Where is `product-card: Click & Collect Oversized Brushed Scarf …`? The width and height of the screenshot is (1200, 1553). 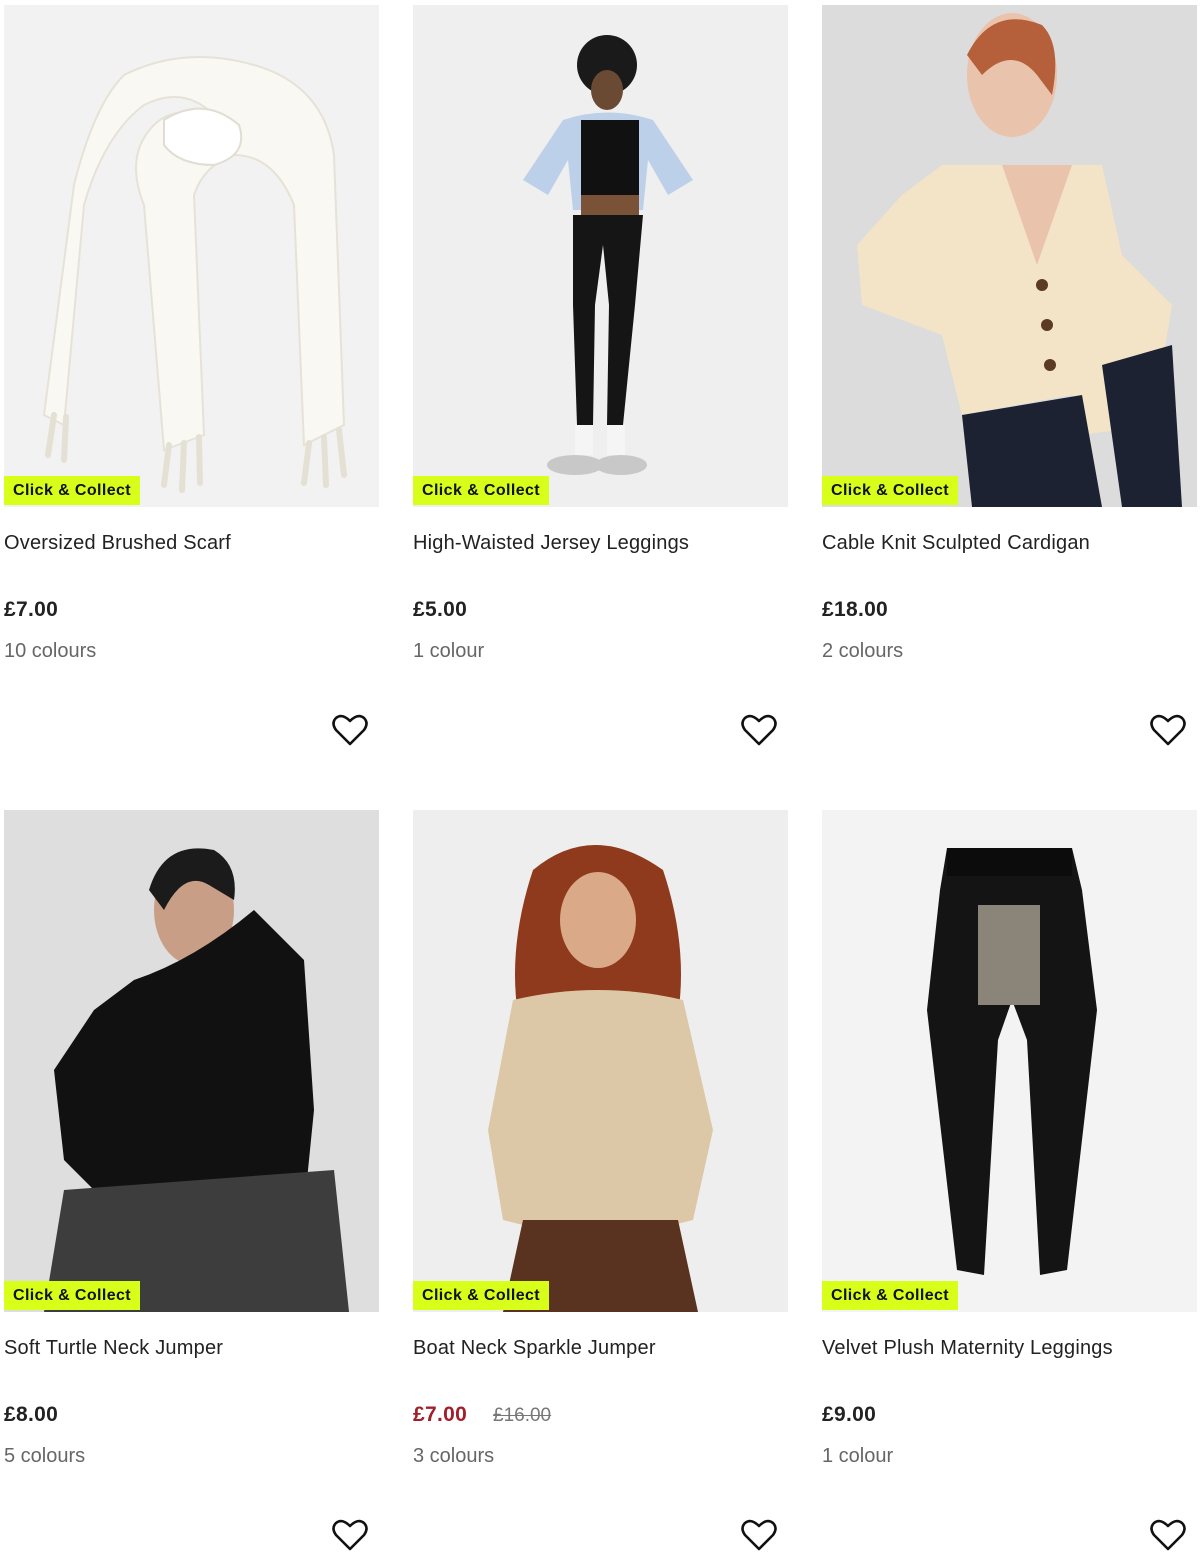 product-card: Click & Collect Oversized Brushed Scarf … is located at coordinates (191, 375).